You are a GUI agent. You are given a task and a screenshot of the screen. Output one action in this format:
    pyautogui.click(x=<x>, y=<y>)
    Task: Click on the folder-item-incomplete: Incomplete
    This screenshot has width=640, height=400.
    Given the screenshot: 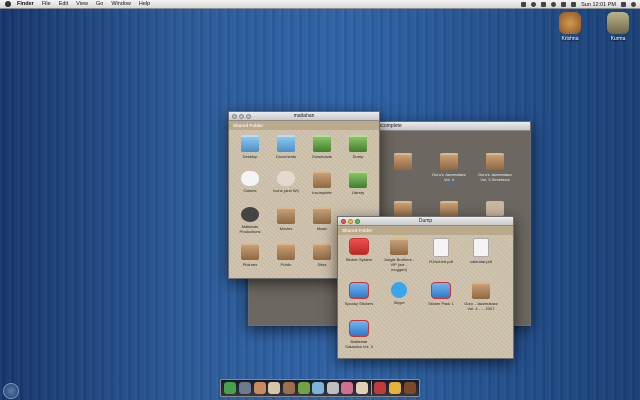 What is the action you would take?
    pyautogui.click(x=322, y=183)
    